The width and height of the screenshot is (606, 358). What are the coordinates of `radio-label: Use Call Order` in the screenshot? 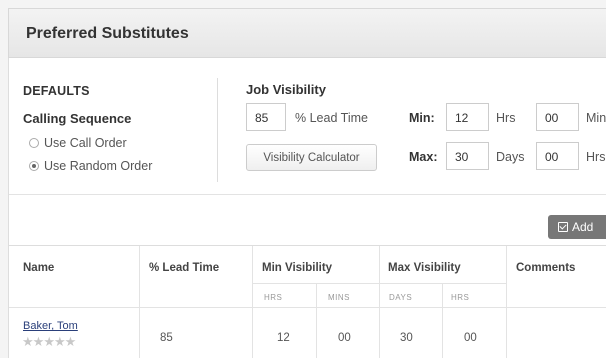 It's located at (85, 143).